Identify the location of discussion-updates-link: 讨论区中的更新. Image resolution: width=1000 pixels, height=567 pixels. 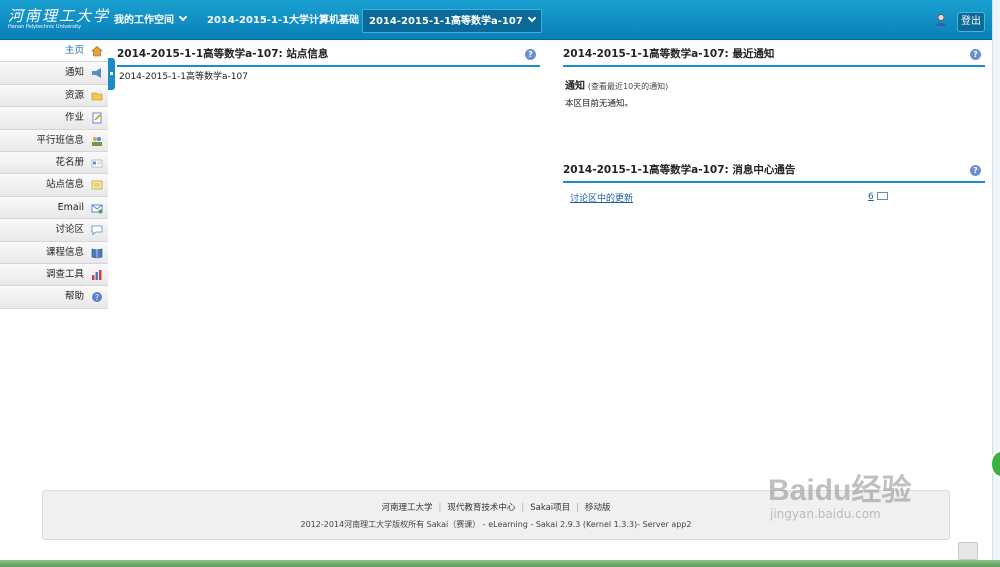
(601, 199).